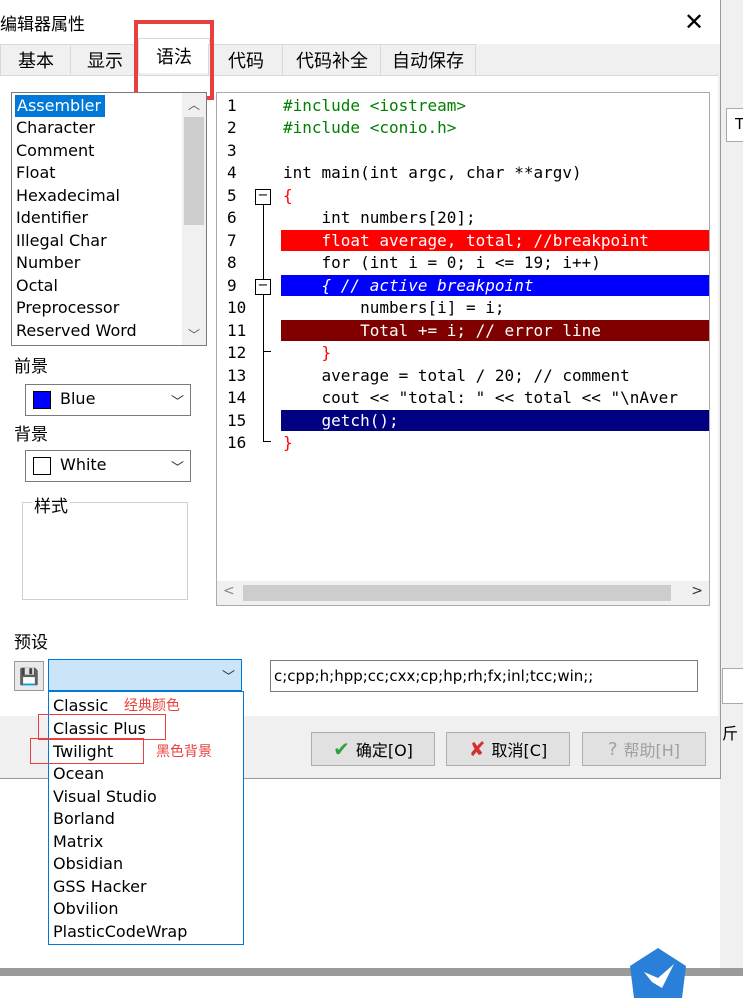  What do you see at coordinates (237, 397) in the screenshot?
I see `line-number: 14` at bounding box center [237, 397].